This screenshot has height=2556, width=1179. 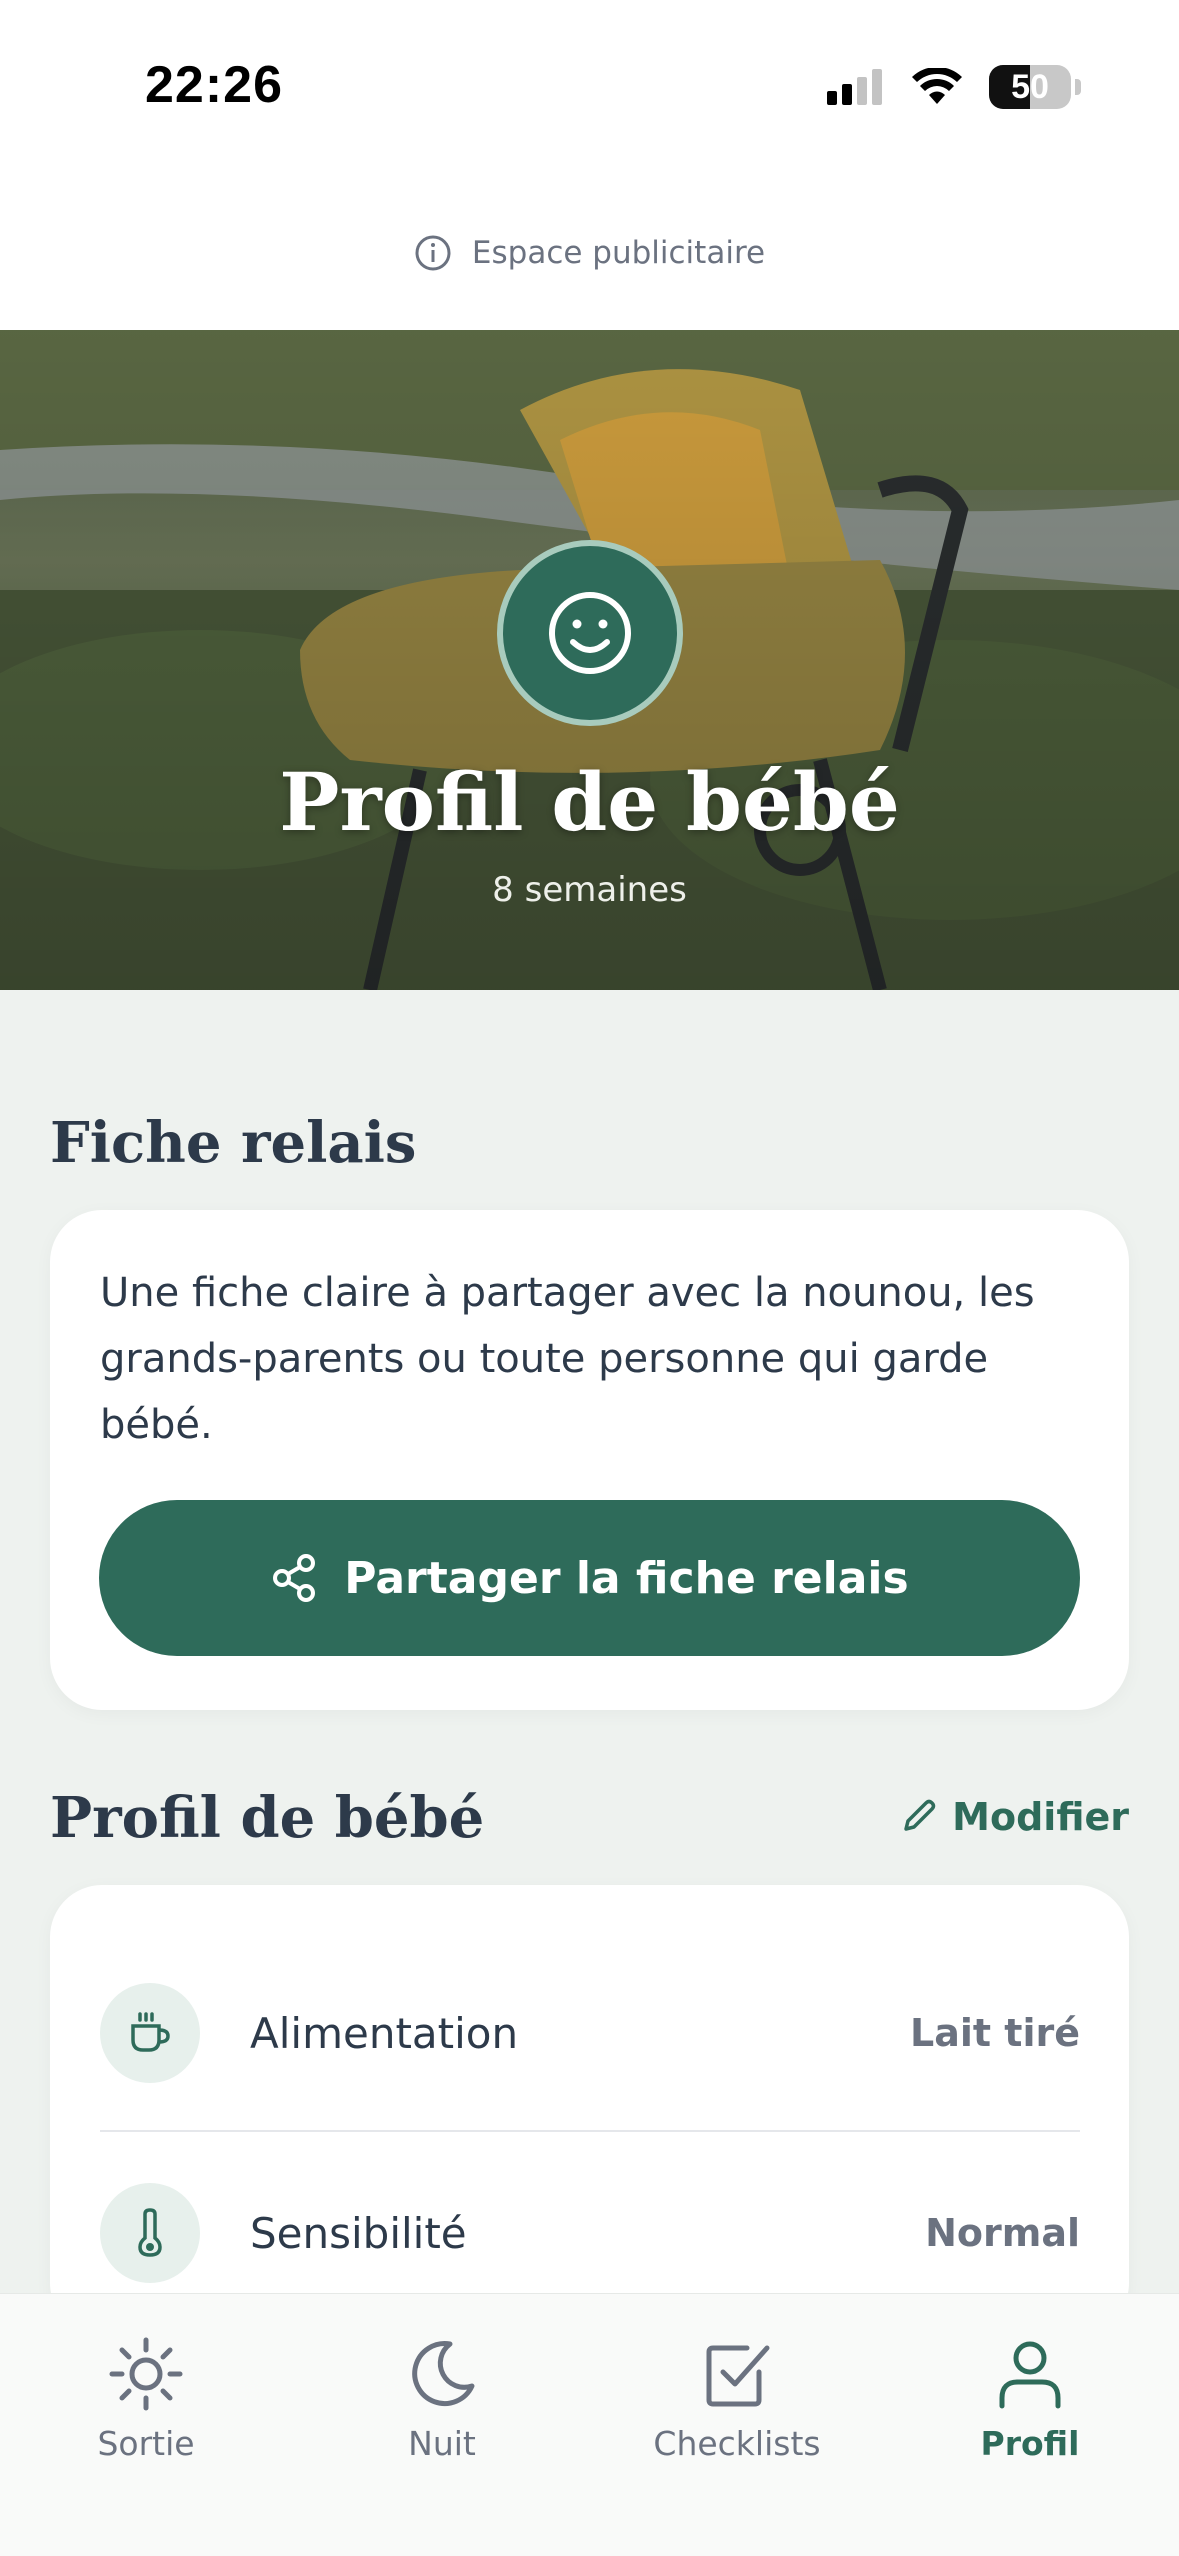 I want to click on moon-icon, so click(x=443, y=2373).